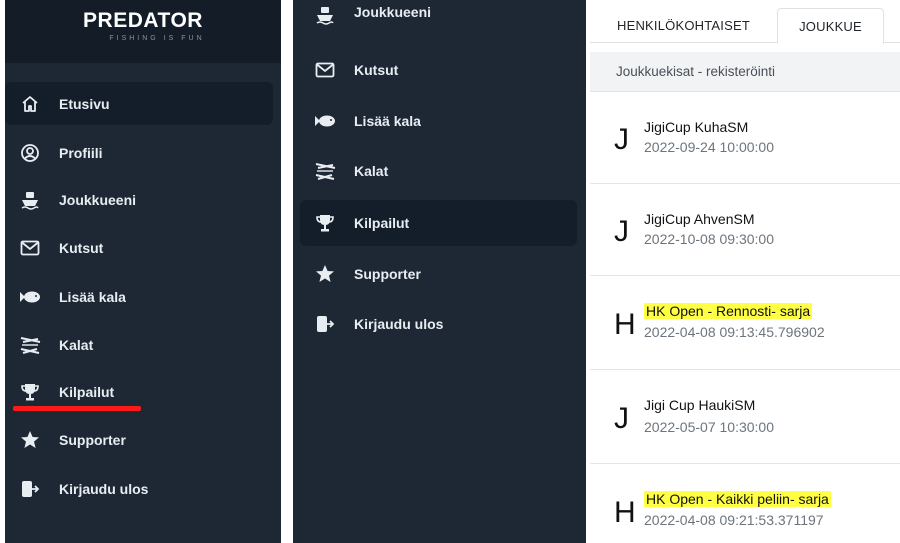 Image resolution: width=900 pixels, height=543 pixels. I want to click on competition-name: HK Open - Rennosti- sarja, so click(728, 311).